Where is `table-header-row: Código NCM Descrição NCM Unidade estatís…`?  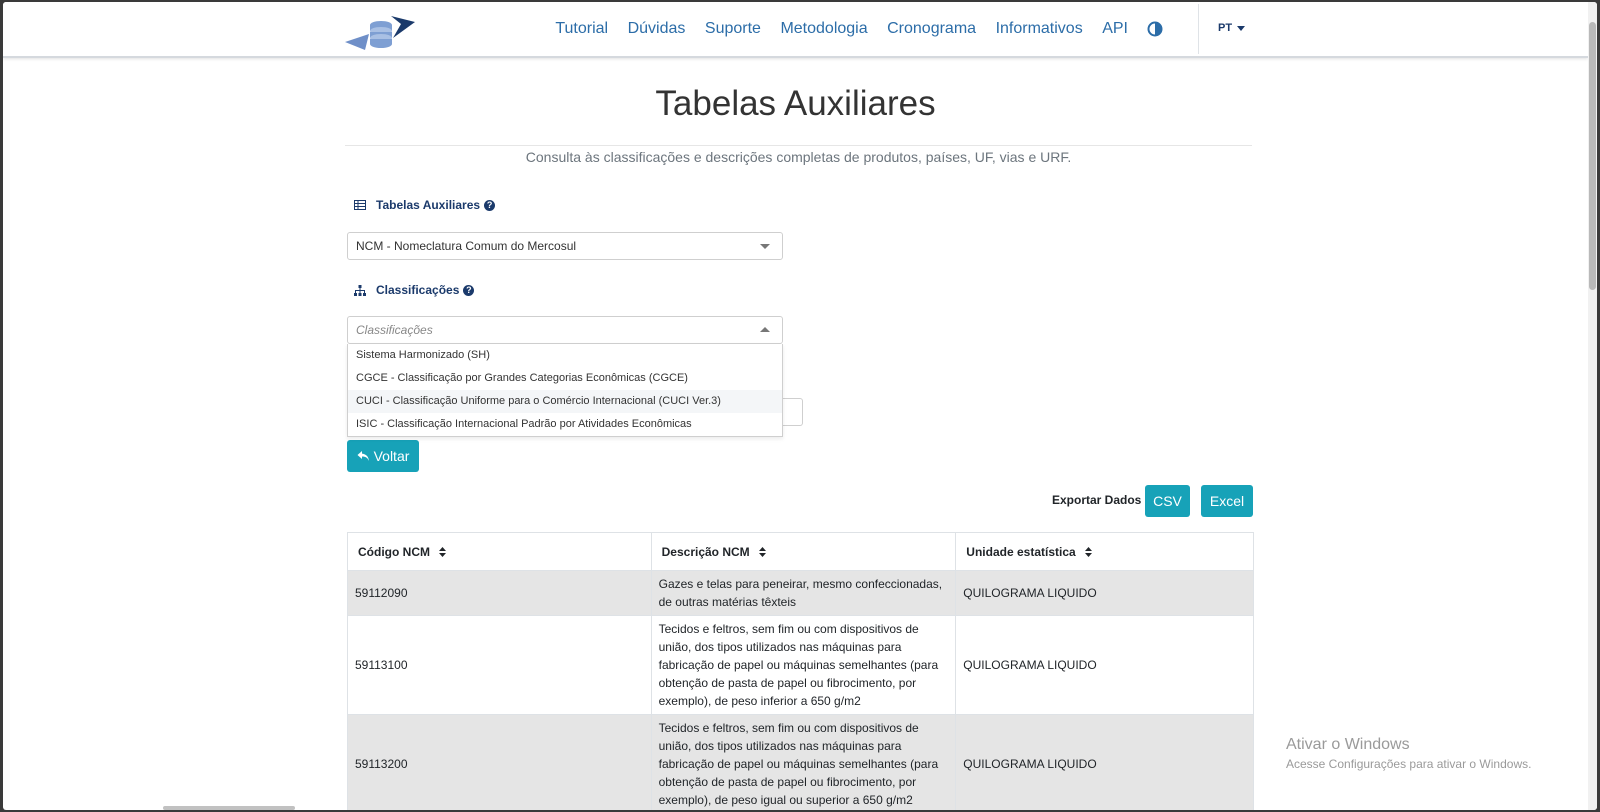 table-header-row: Código NCM Descrição NCM Unidade estatís… is located at coordinates (800, 551).